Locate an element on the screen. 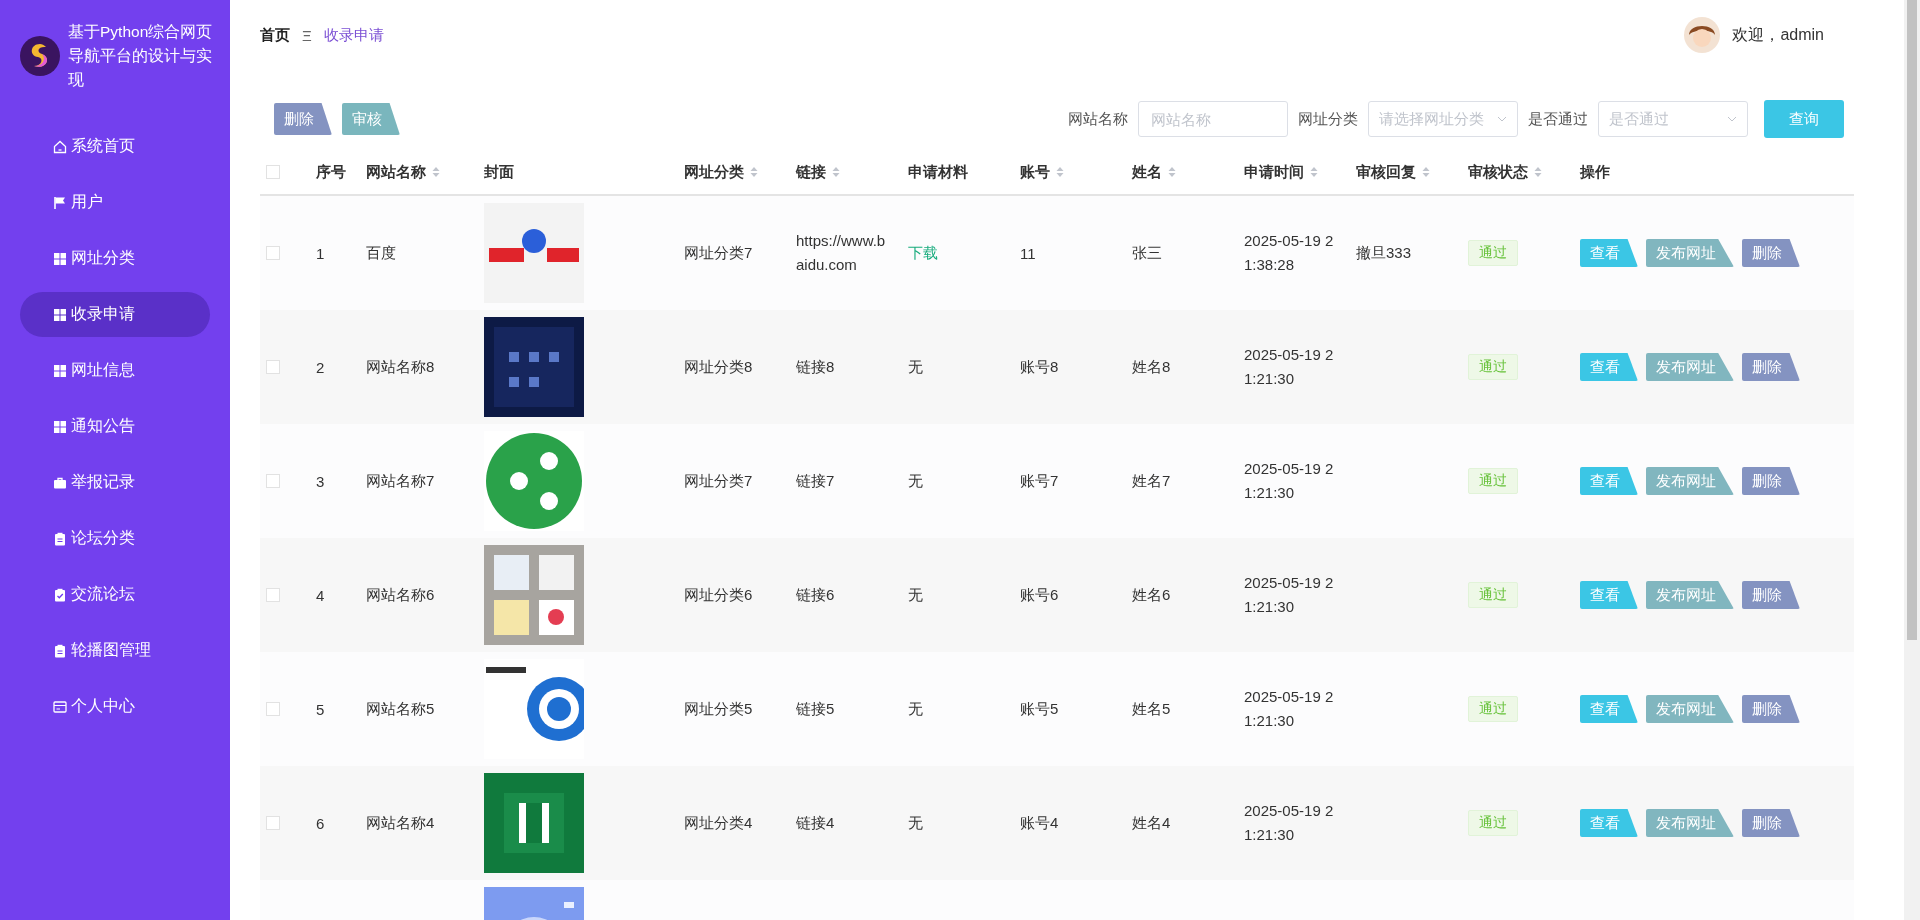  table-cell: 姓名5 is located at coordinates (1151, 709).